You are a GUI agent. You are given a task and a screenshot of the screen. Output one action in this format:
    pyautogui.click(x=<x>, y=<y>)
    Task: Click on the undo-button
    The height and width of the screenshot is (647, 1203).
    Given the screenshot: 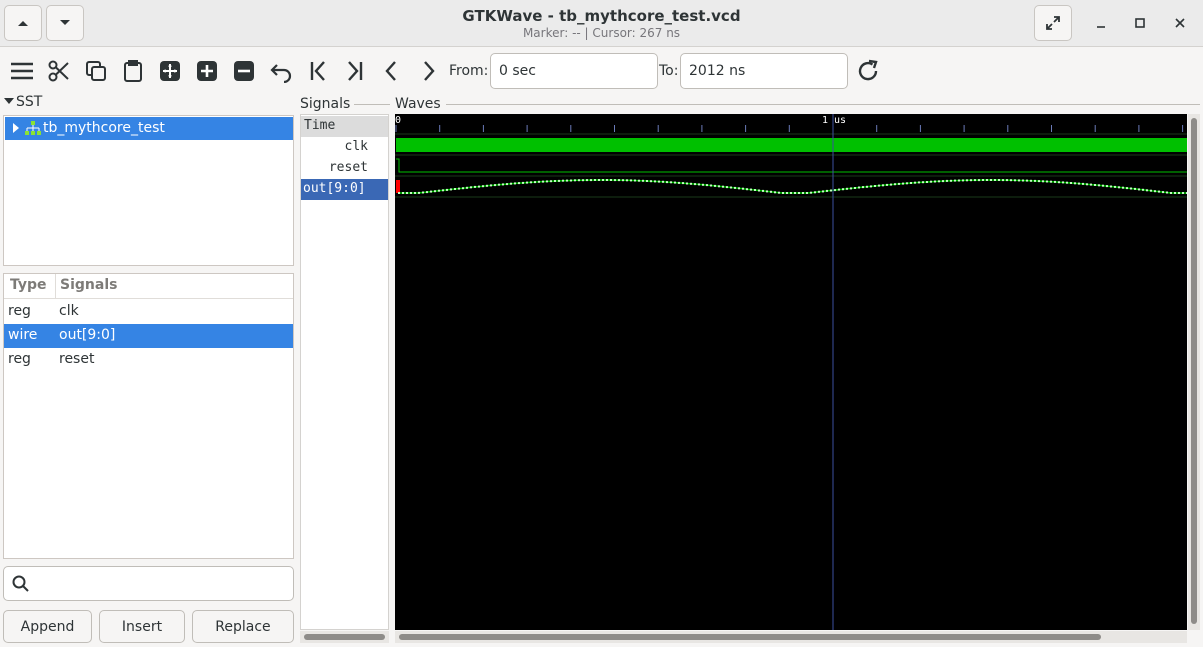 What is the action you would take?
    pyautogui.click(x=281, y=71)
    